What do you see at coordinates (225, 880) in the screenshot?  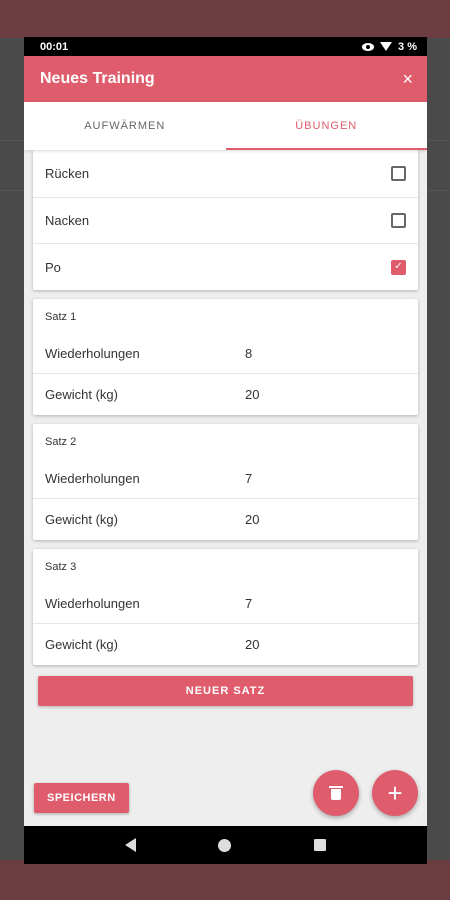 I see `background-bottom-bar` at bounding box center [225, 880].